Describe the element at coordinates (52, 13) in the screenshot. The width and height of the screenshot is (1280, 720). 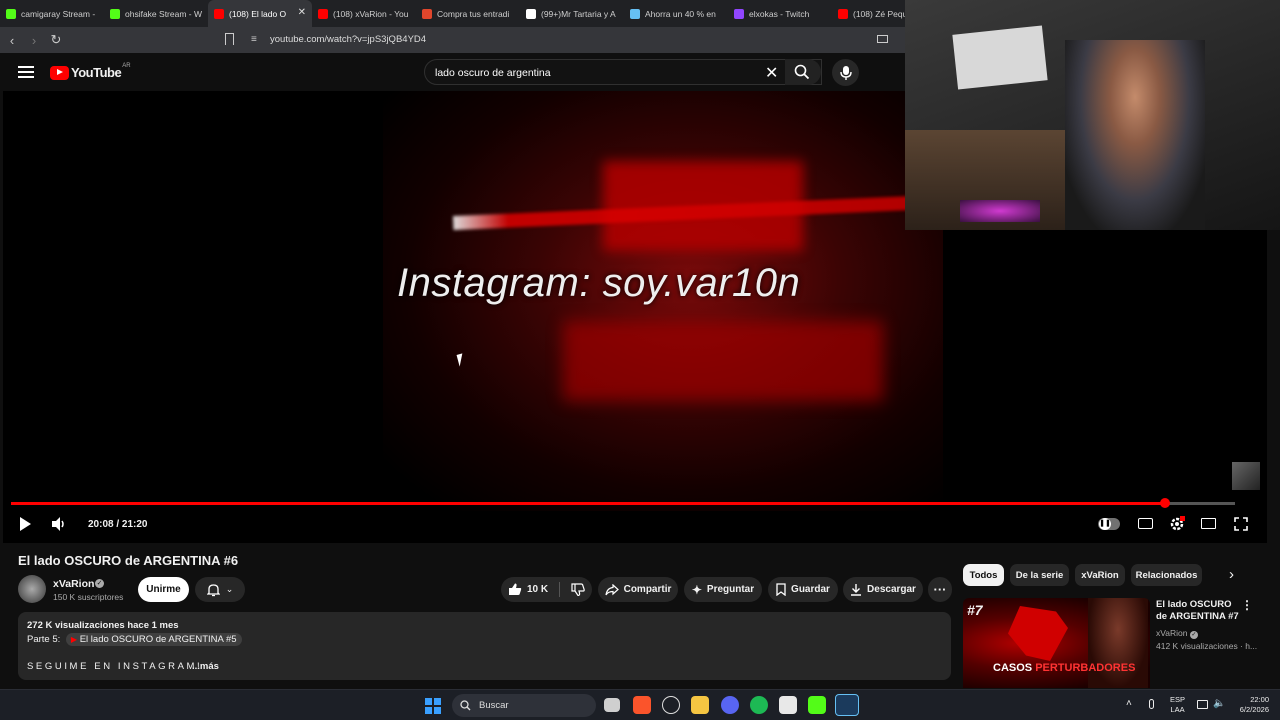
I see `browser-tab: camigaray Stream -` at that location.